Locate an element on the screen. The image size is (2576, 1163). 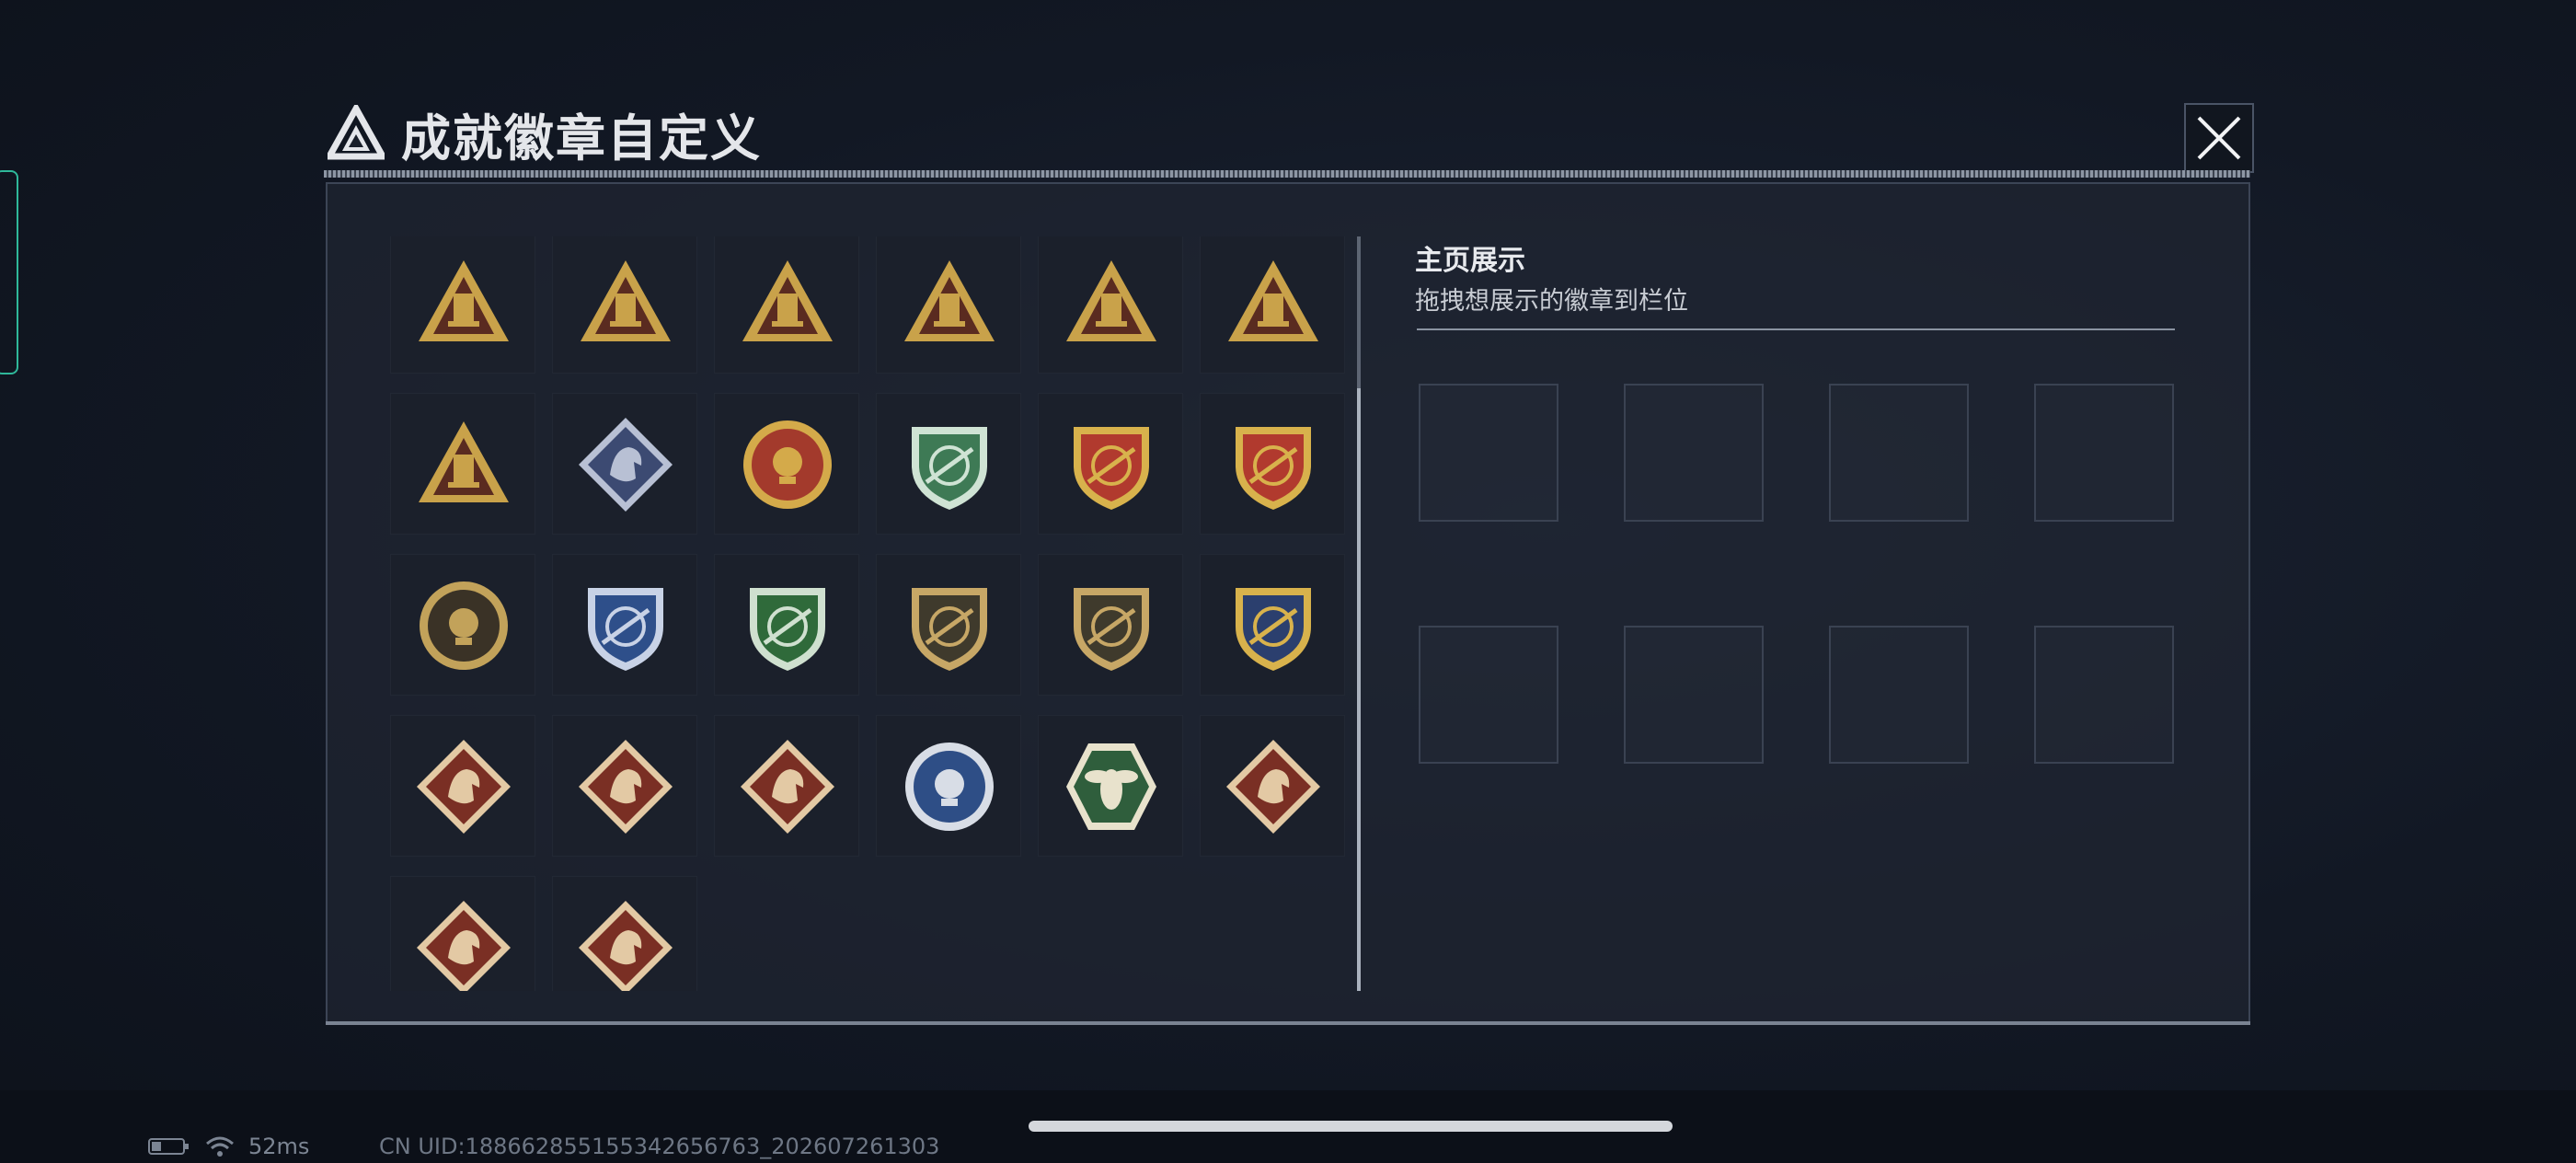
gold-circle-skull-icon is located at coordinates (464, 626).